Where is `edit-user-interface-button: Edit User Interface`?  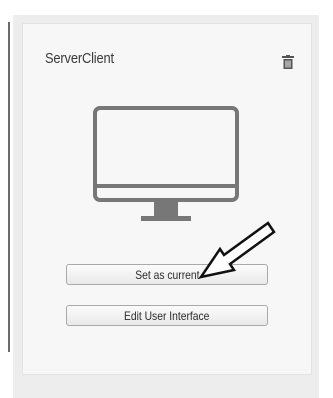
edit-user-interface-button: Edit User Interface is located at coordinates (167, 315).